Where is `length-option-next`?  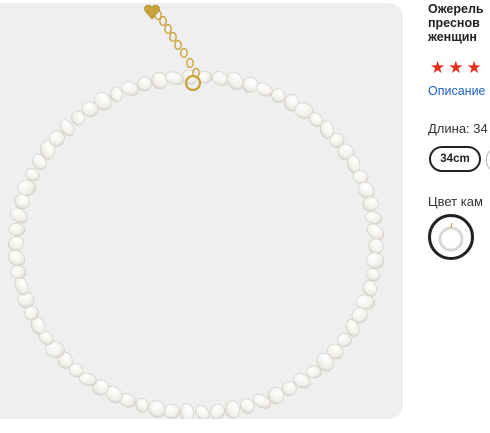
length-option-next is located at coordinates (488, 160).